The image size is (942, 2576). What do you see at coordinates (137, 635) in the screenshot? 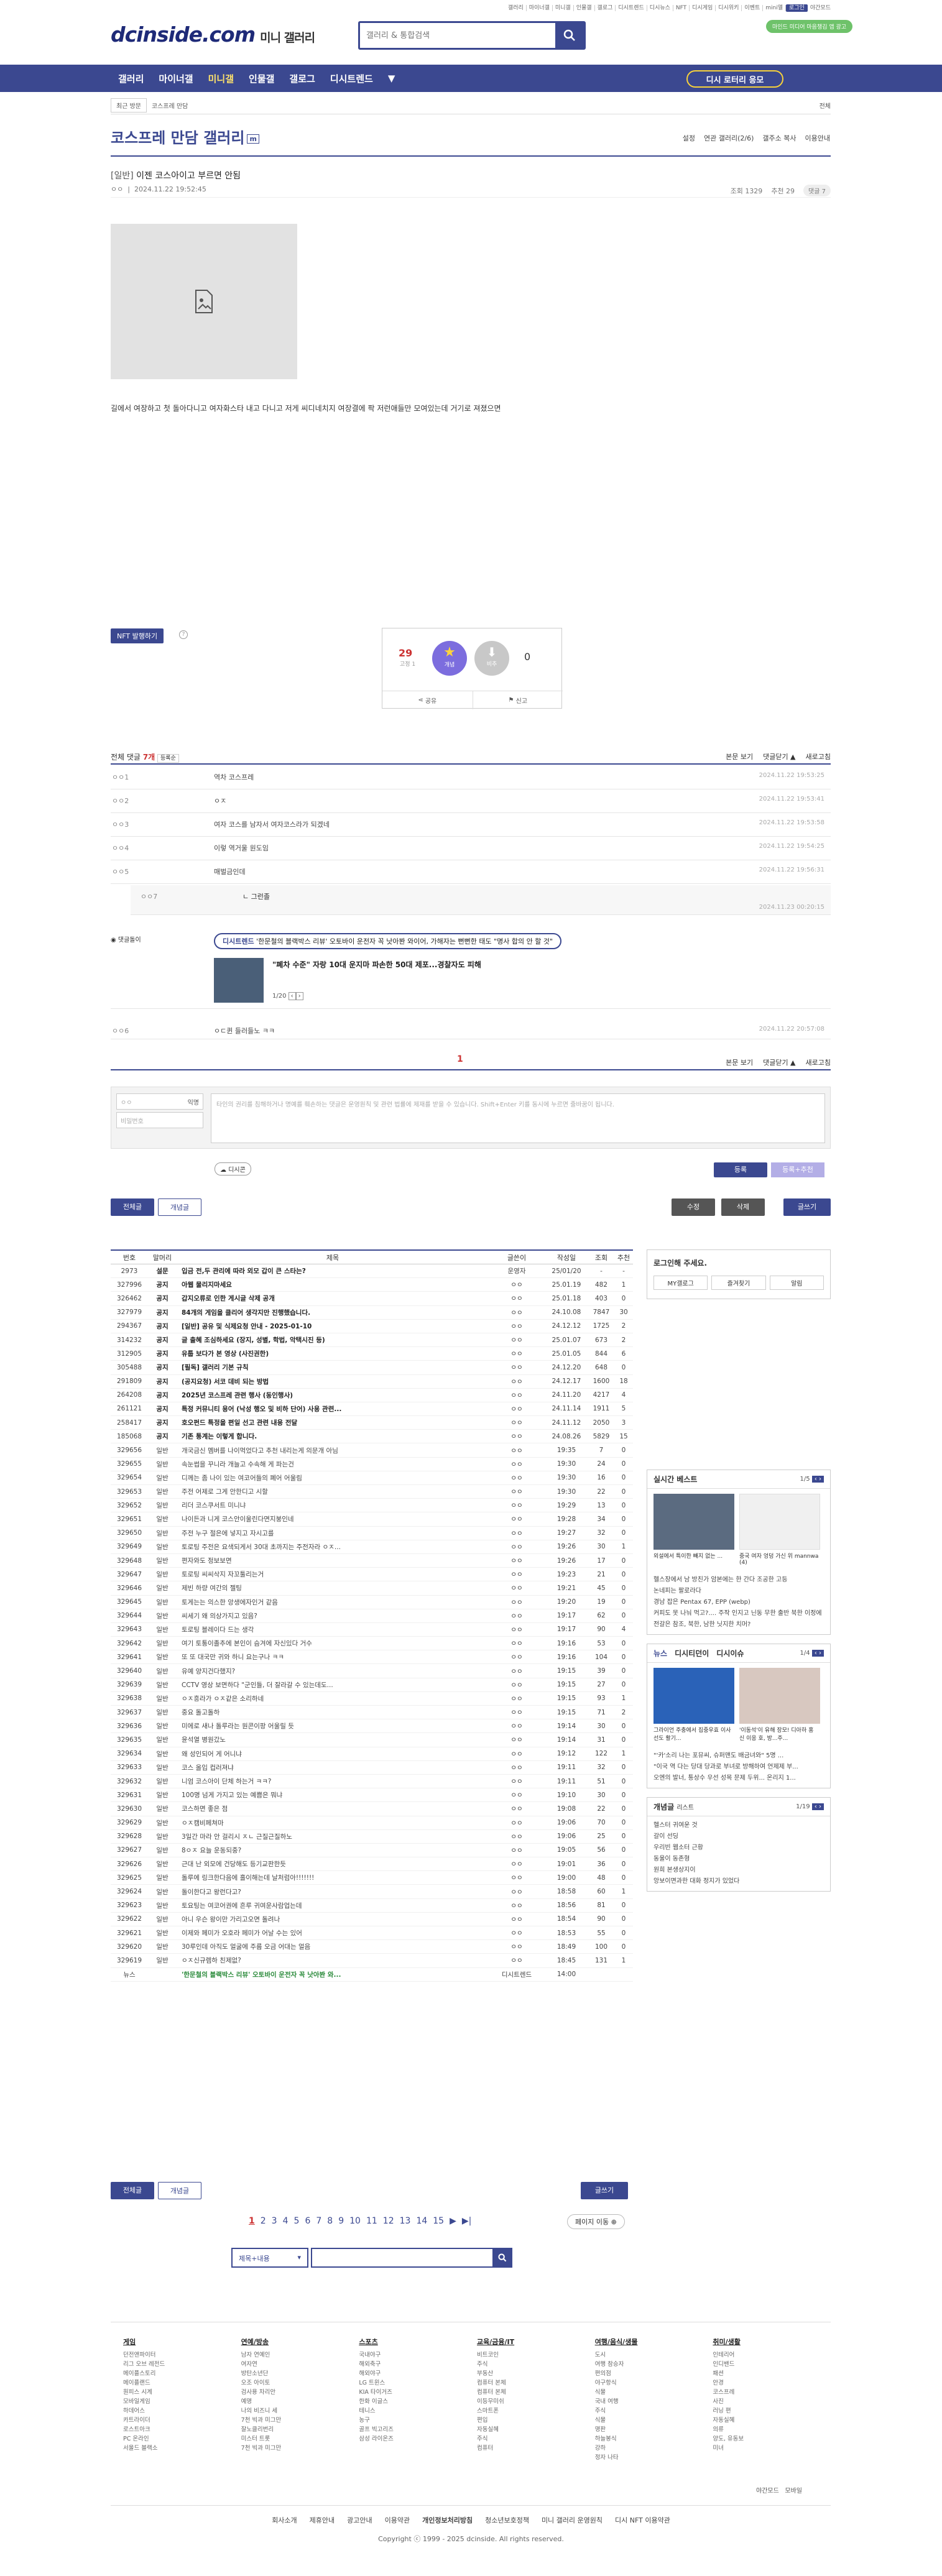
I see `nft-button: NFT 발행하기` at bounding box center [137, 635].